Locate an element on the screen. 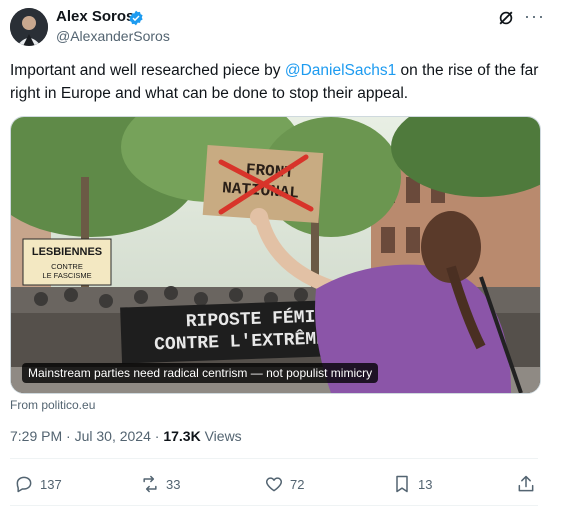  mention-link: @DanielSachs1 is located at coordinates (340, 70).